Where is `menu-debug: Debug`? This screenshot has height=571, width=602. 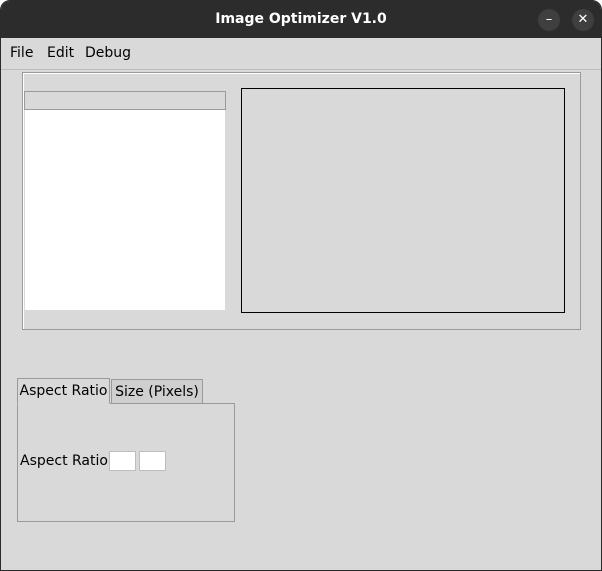 menu-debug: Debug is located at coordinates (108, 53).